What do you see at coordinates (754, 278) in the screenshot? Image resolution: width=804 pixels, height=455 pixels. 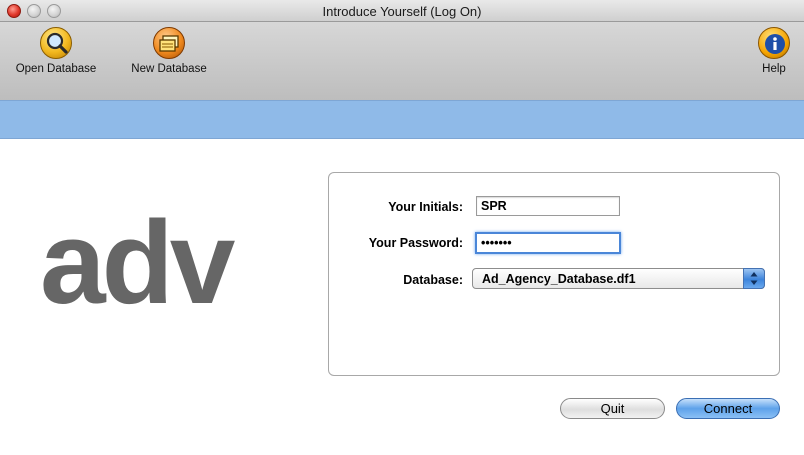 I see `select-arrows-icon` at bounding box center [754, 278].